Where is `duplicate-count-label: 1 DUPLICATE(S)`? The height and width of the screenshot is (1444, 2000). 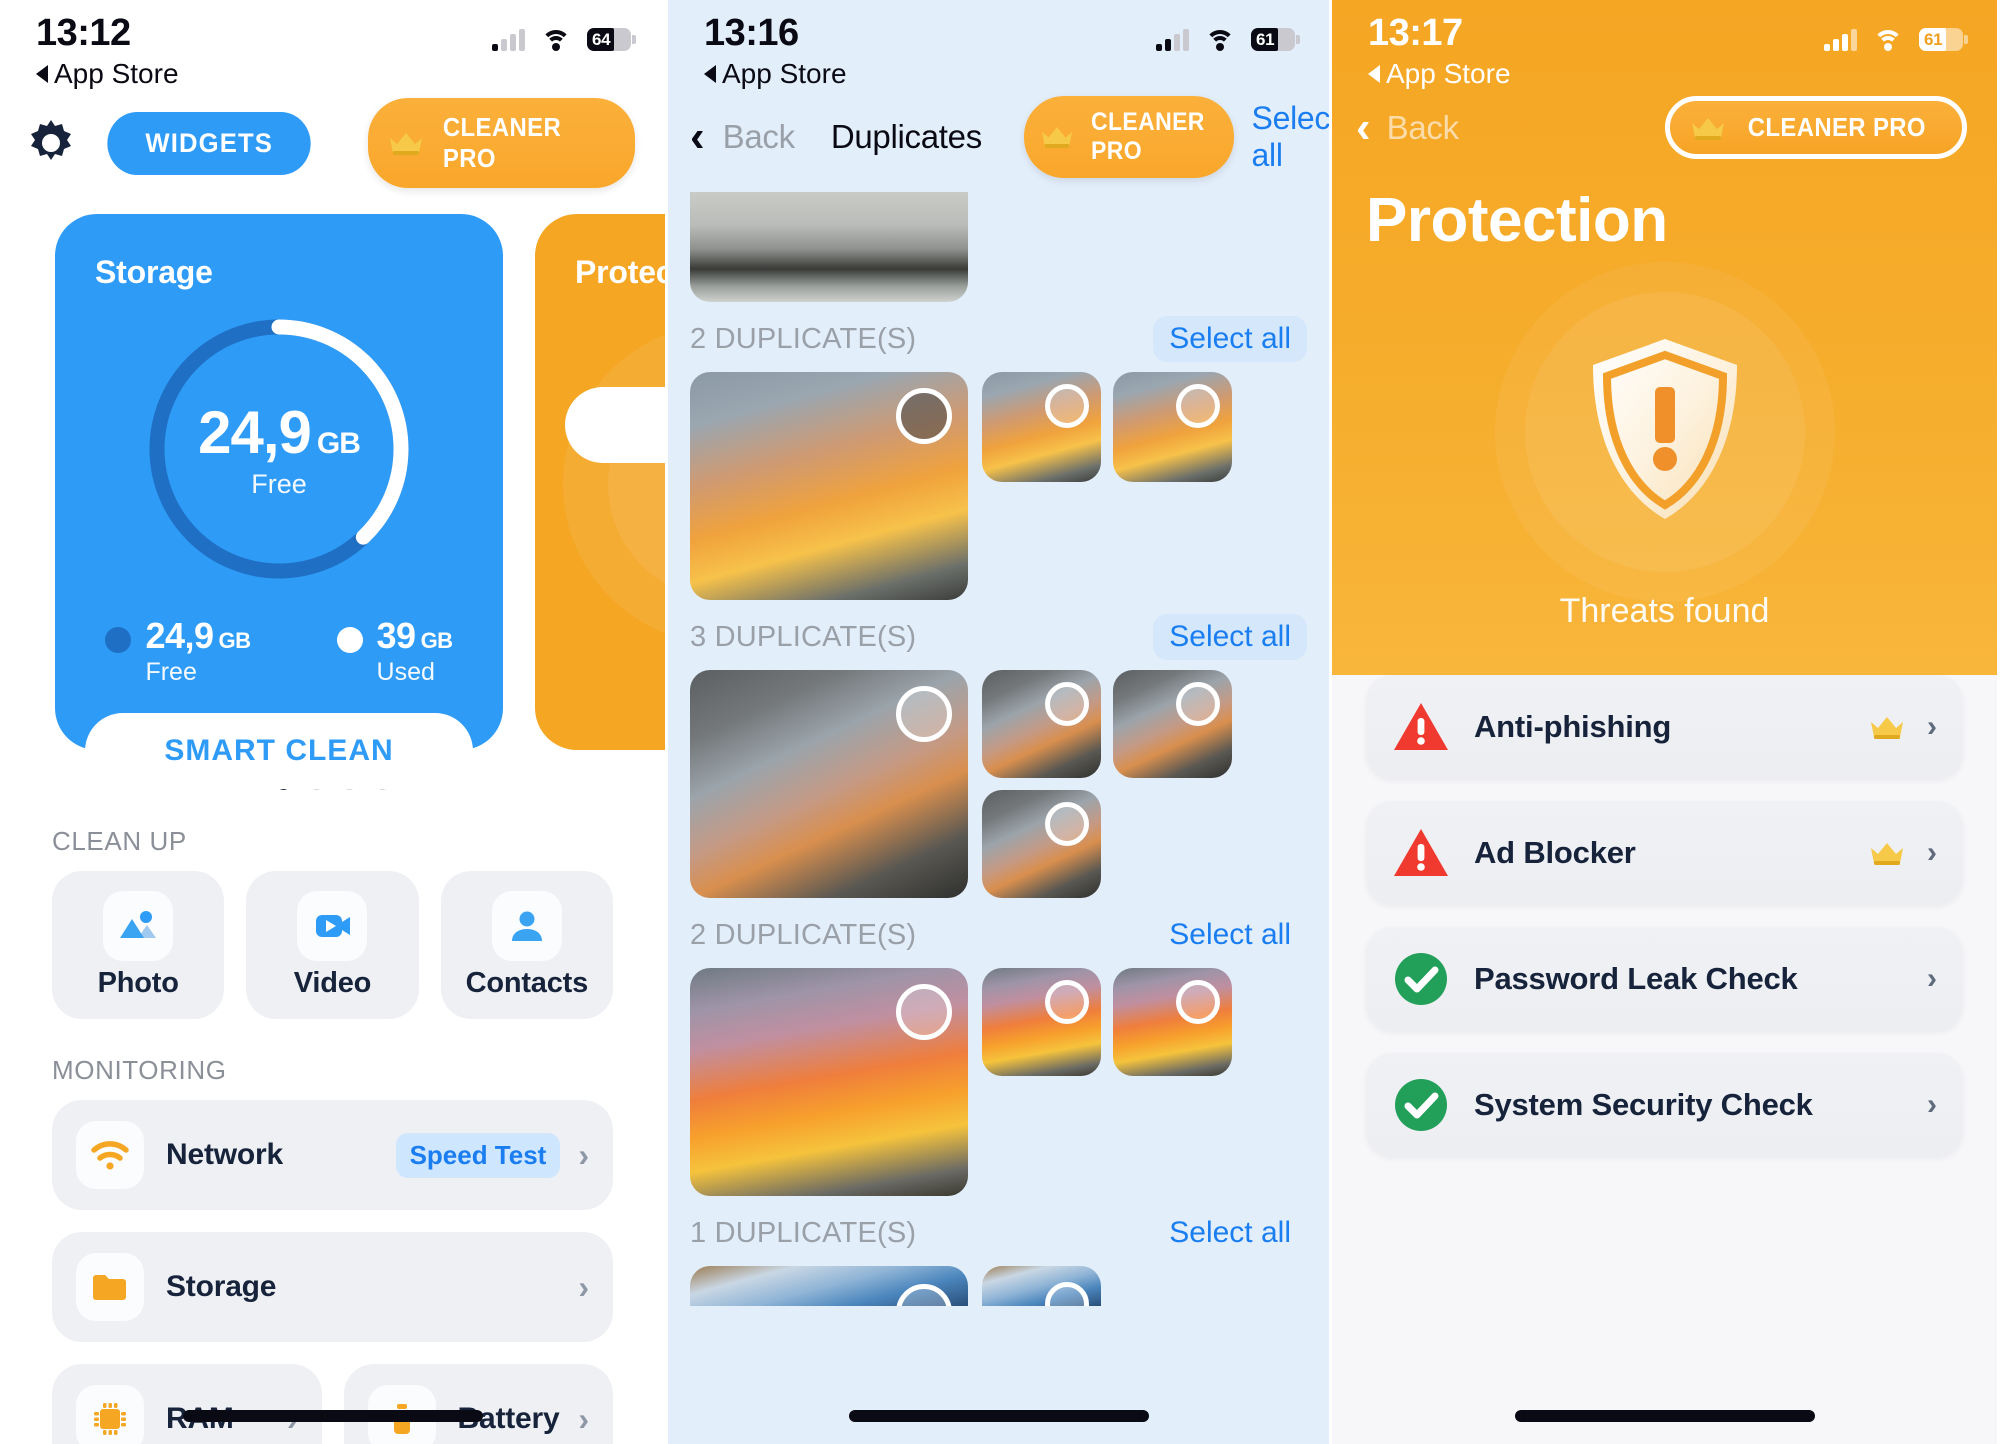 duplicate-count-label: 1 DUPLICATE(S) is located at coordinates (803, 1232).